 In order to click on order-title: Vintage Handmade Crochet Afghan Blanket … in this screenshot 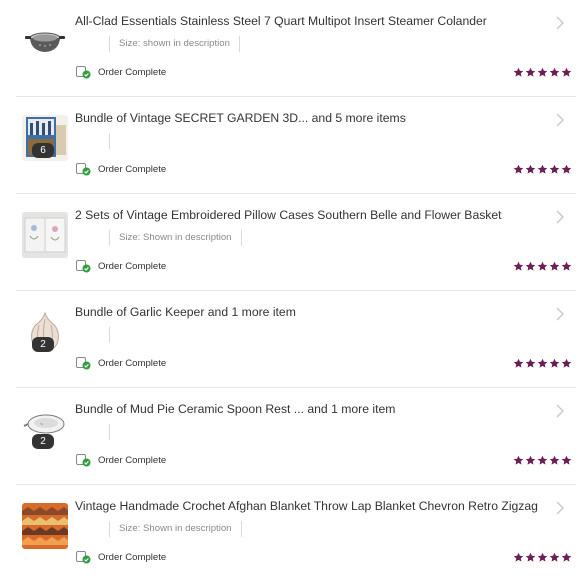, I will do `click(310, 506)`.